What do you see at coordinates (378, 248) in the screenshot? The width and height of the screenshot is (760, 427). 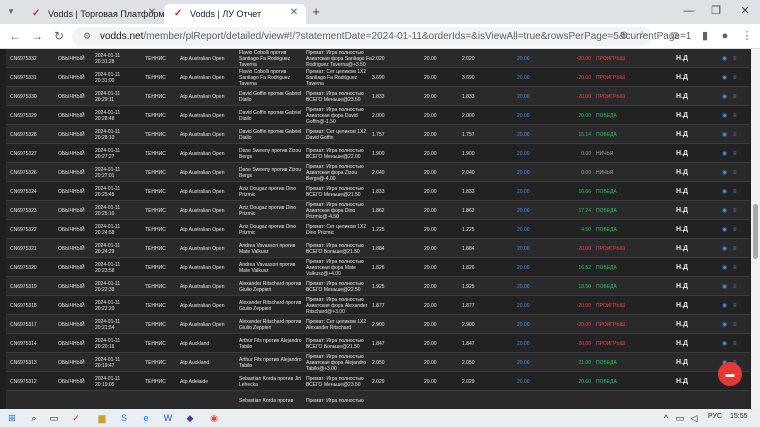 I see `odds: 1.884` at bounding box center [378, 248].